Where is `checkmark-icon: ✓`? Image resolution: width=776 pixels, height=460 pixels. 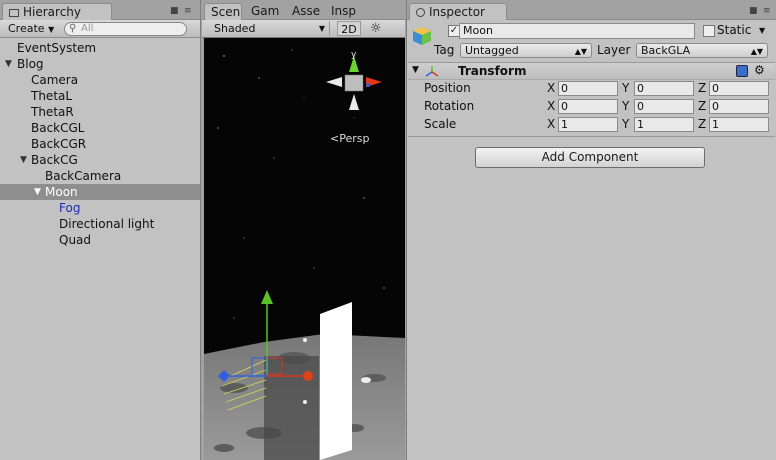
checkmark-icon: ✓ is located at coordinates (454, 30).